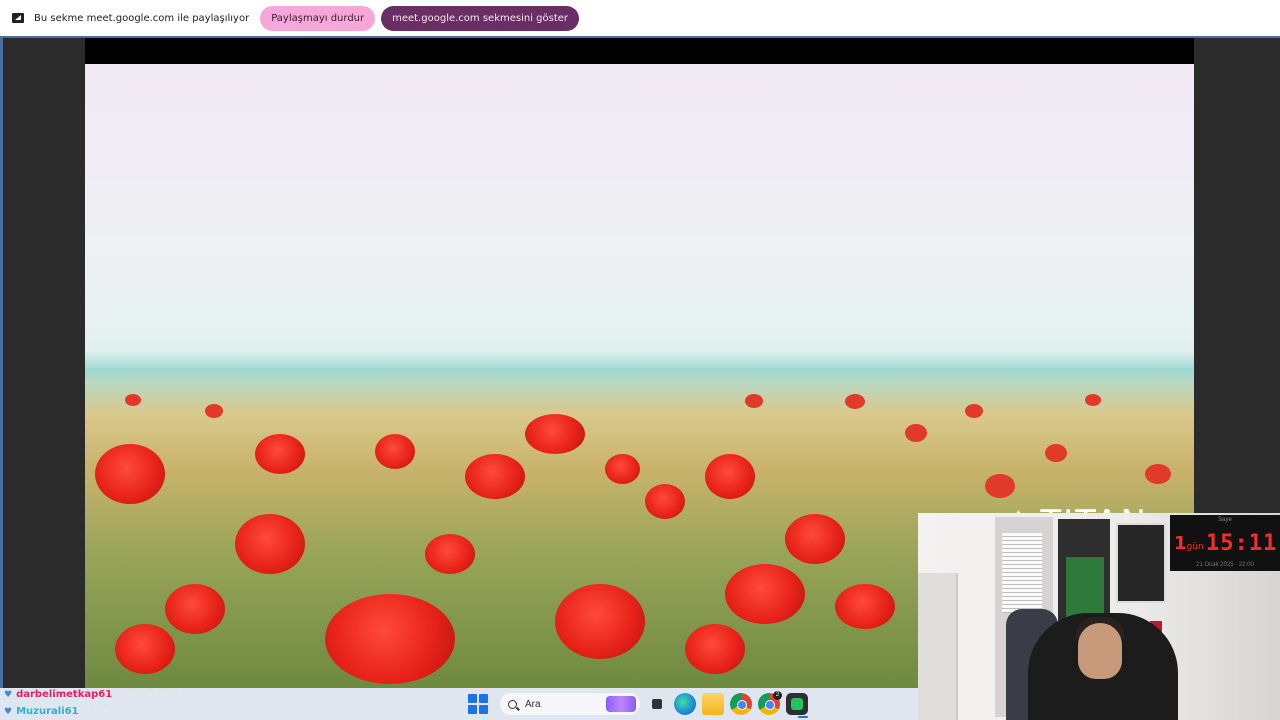 The image size is (1280, 720). Describe the element at coordinates (777, 695) in the screenshot. I see `chrome-badge: 2` at that location.